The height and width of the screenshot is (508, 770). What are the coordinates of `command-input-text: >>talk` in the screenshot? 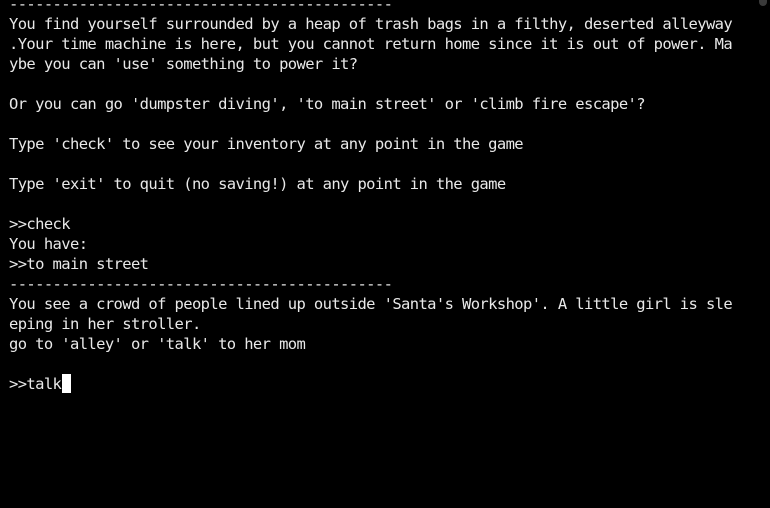 It's located at (35, 384).